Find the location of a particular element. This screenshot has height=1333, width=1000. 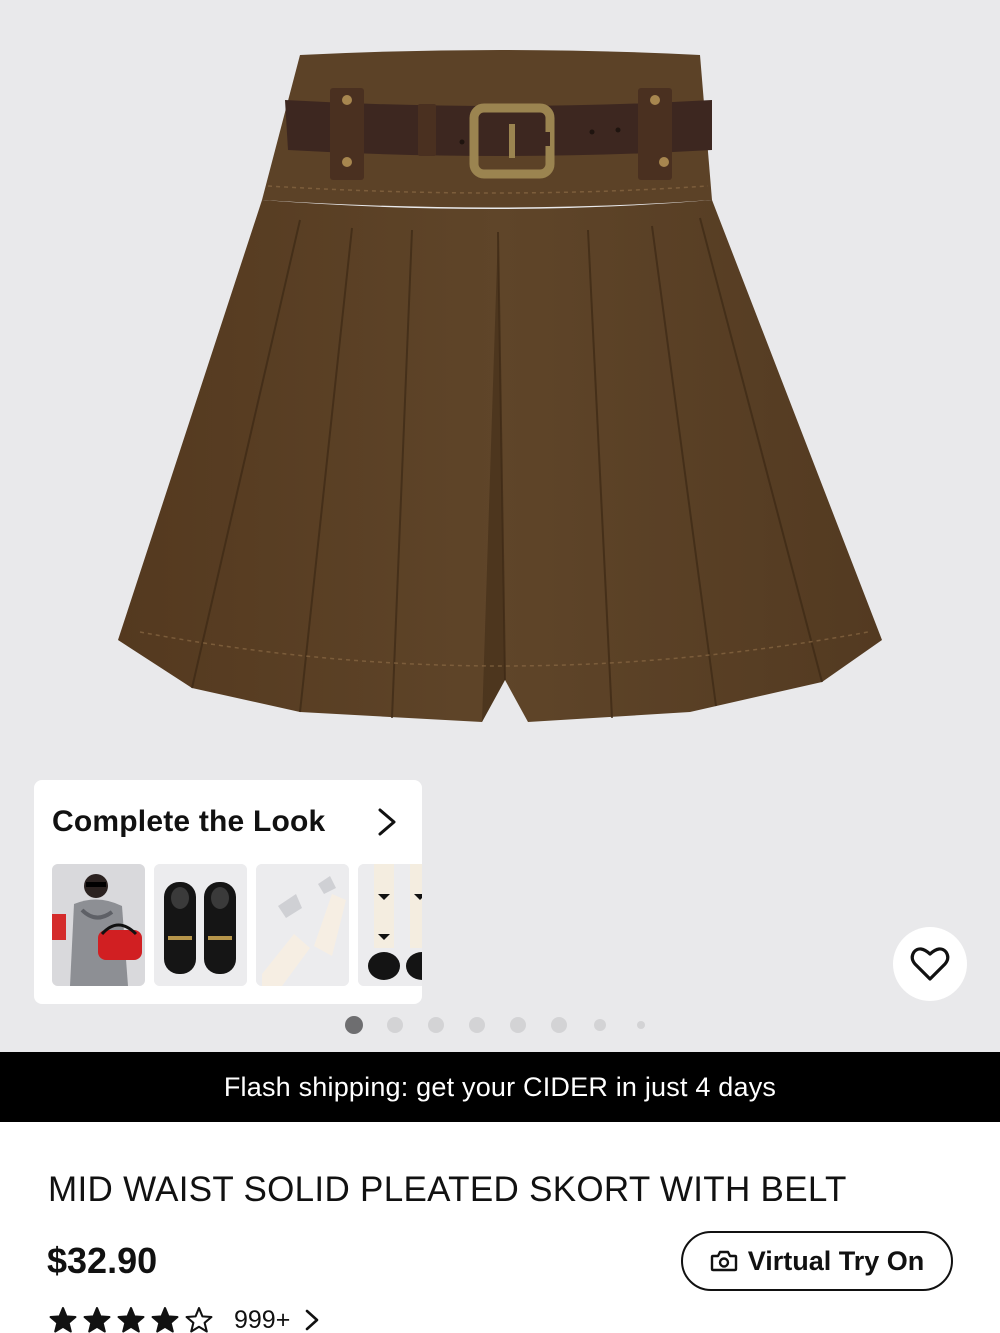

heart-icon is located at coordinates (930, 964).